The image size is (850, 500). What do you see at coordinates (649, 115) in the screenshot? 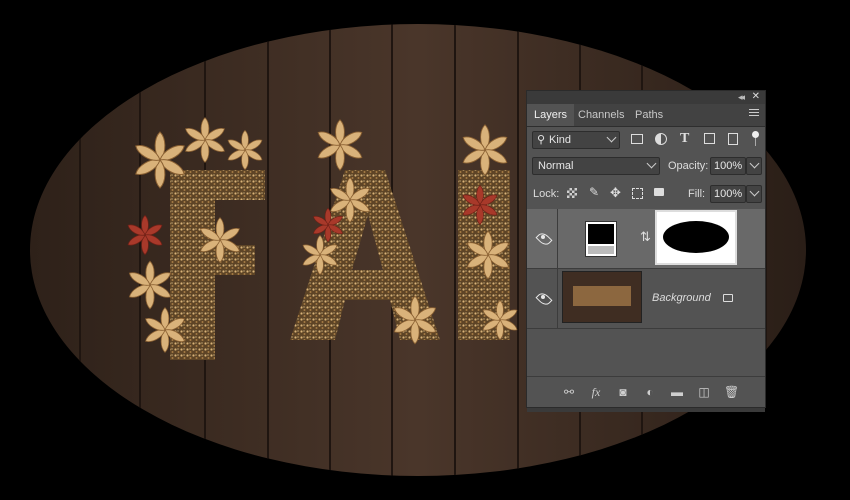
I see `tab-paths: Paths` at bounding box center [649, 115].